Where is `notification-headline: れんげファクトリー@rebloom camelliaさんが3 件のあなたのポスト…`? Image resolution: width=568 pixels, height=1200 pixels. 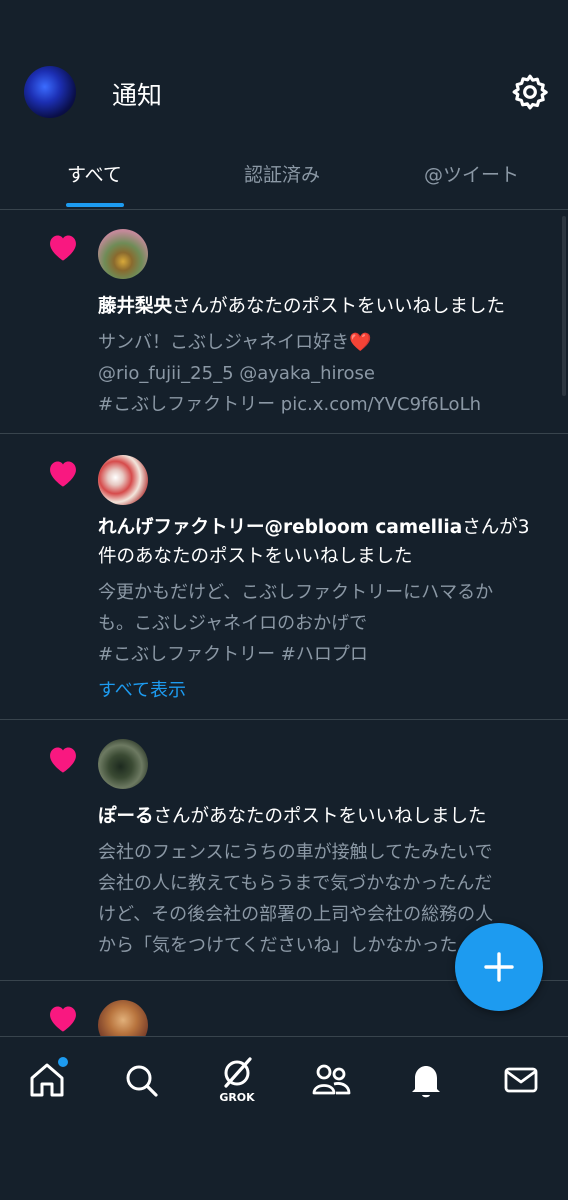 notification-headline: れんげファクトリー@rebloom camelliaさんが3 件のあなたのポスト… is located at coordinates (328, 542).